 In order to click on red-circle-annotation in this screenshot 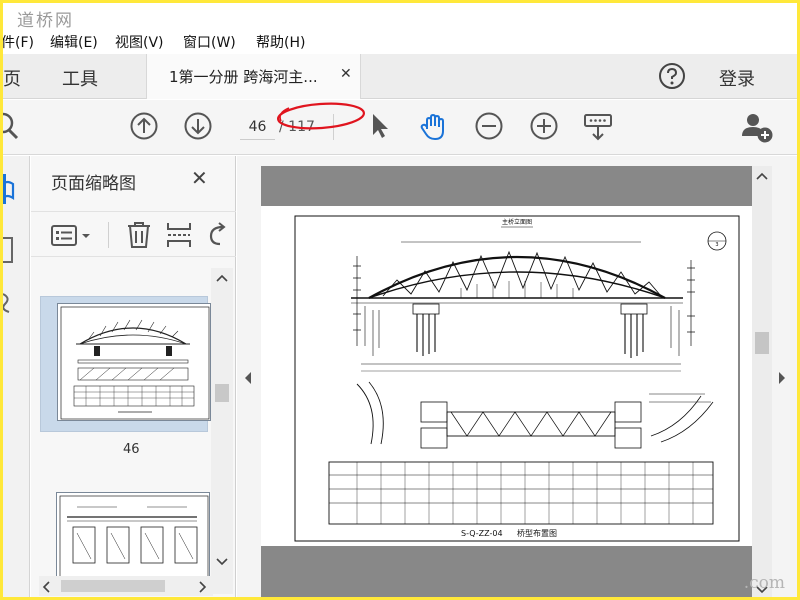, I will do `click(321, 116)`.